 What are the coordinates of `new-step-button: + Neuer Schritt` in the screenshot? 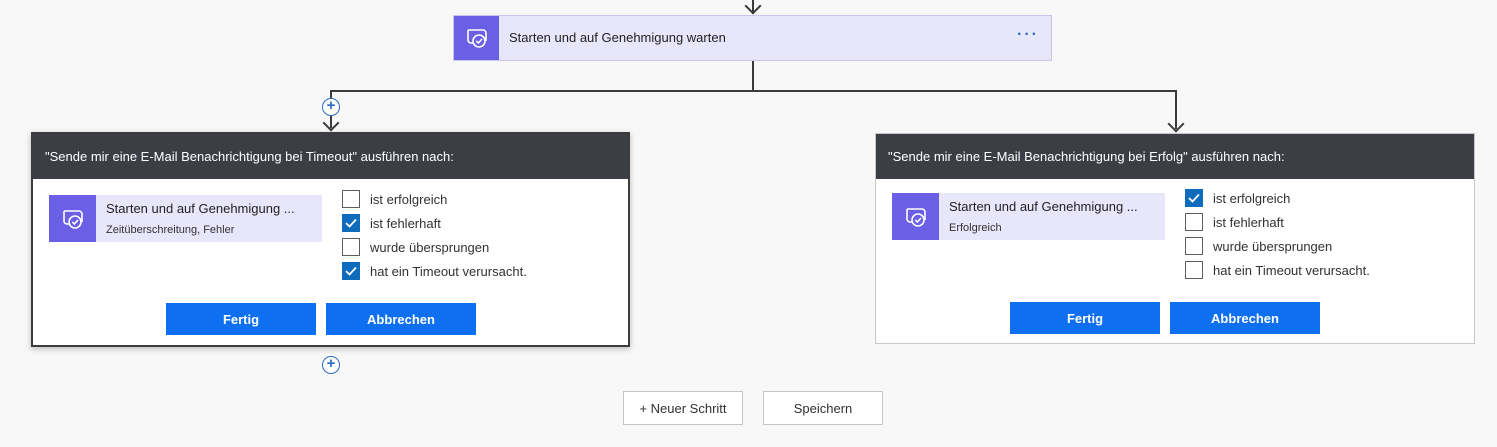 It's located at (683, 408).